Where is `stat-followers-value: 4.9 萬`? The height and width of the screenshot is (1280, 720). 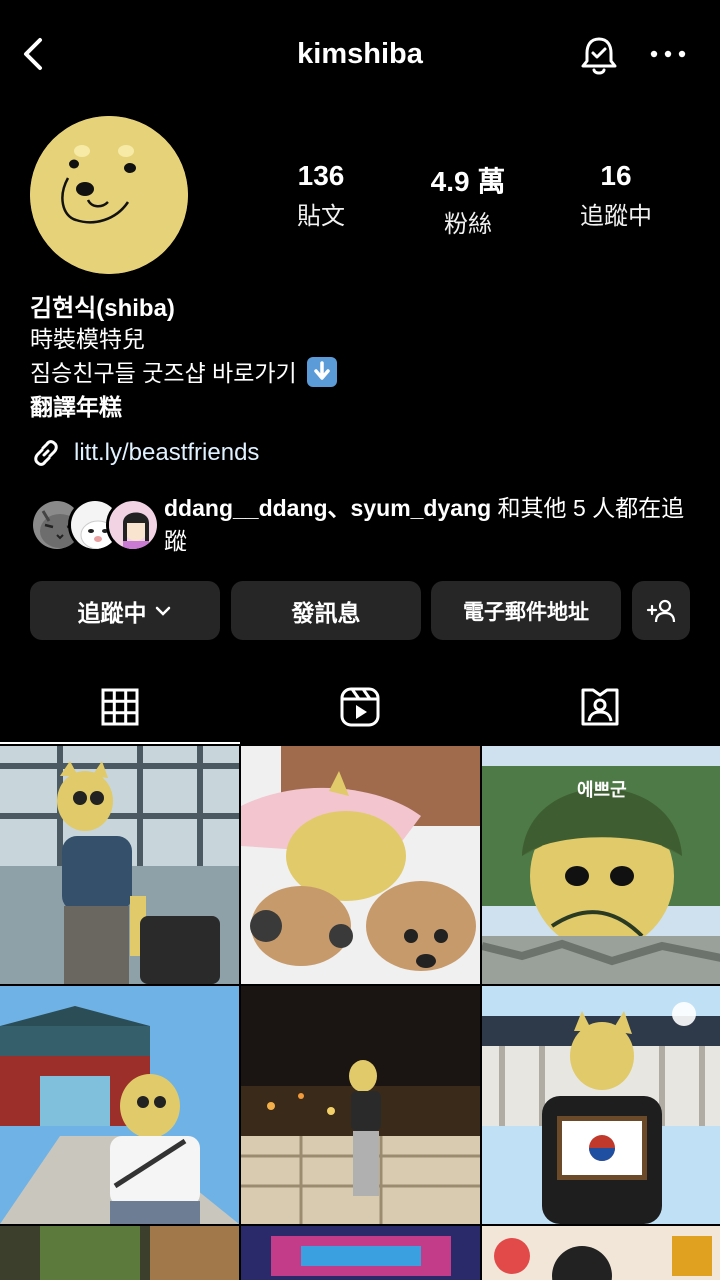
stat-followers-value: 4.9 萬 is located at coordinates (468, 181).